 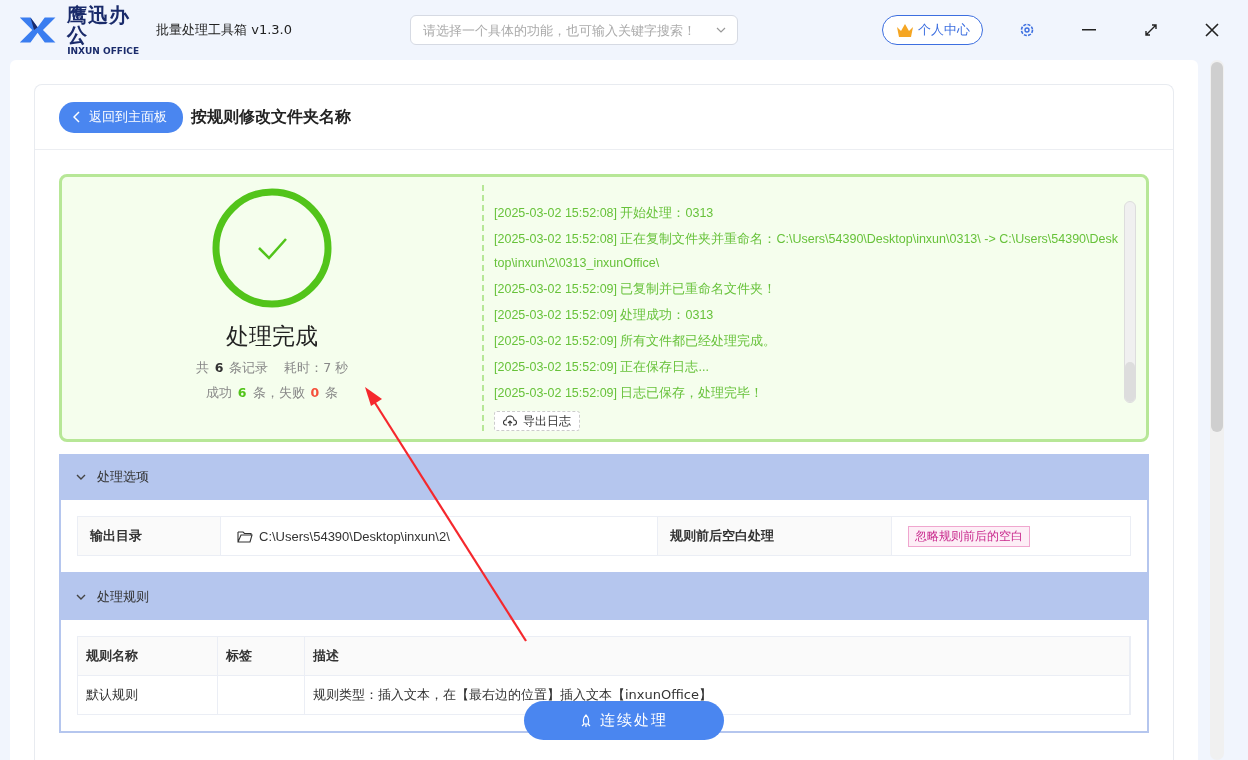 What do you see at coordinates (717, 656) in the screenshot?
I see `column-header: 描述` at bounding box center [717, 656].